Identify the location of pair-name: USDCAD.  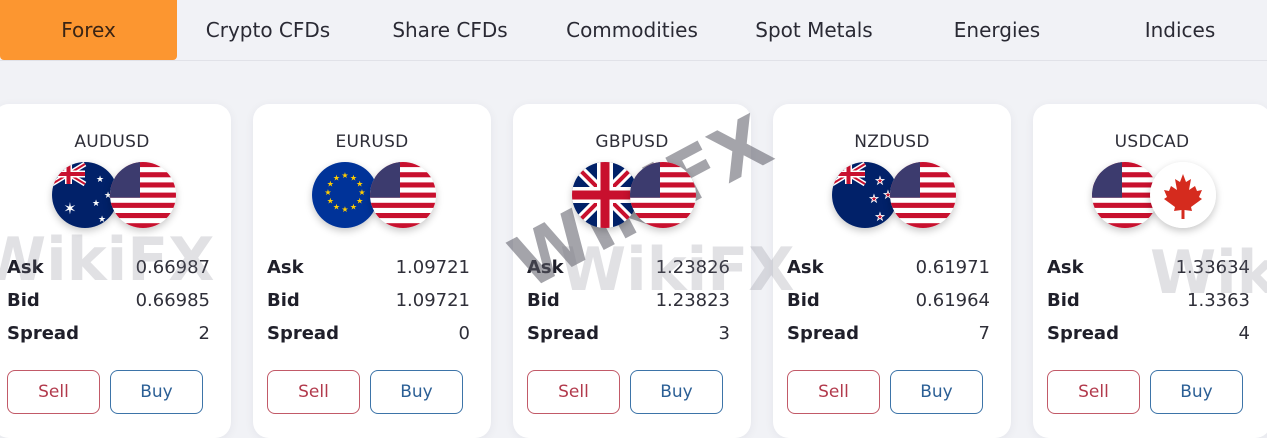
(1152, 142).